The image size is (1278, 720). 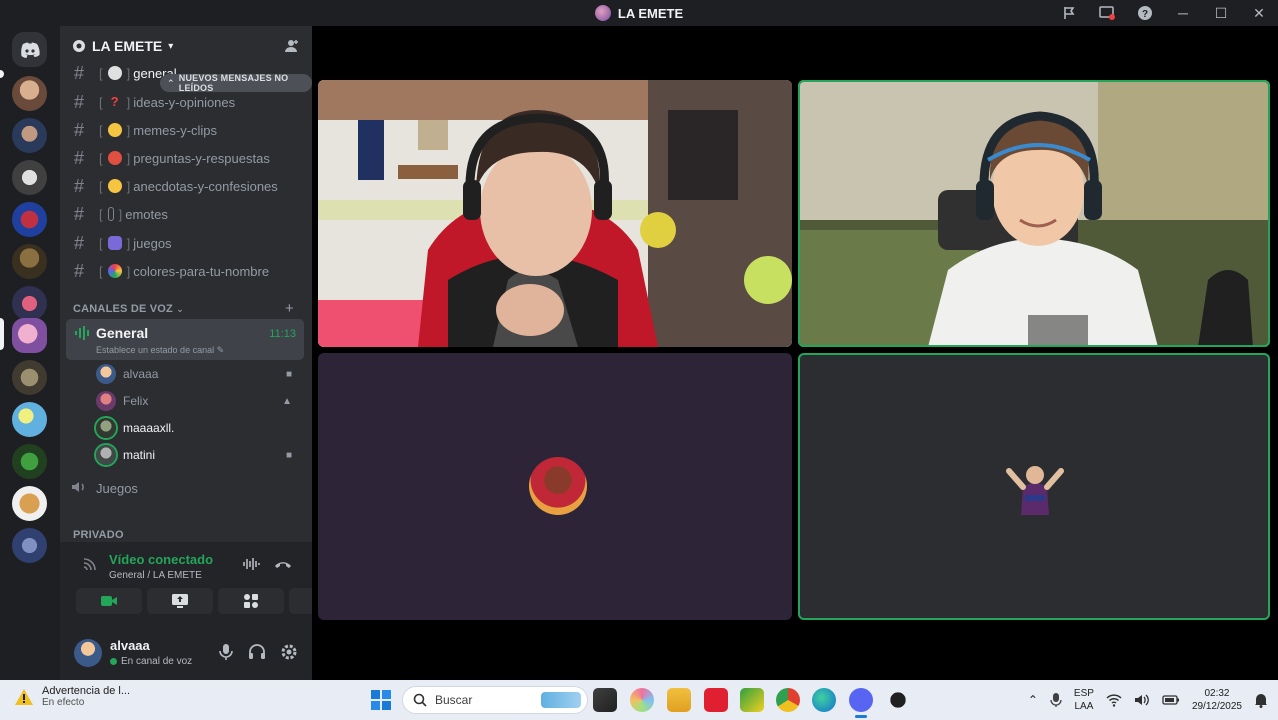 What do you see at coordinates (199, 374) in the screenshot?
I see `voice-user-alvaaa: alvaaa ■` at bounding box center [199, 374].